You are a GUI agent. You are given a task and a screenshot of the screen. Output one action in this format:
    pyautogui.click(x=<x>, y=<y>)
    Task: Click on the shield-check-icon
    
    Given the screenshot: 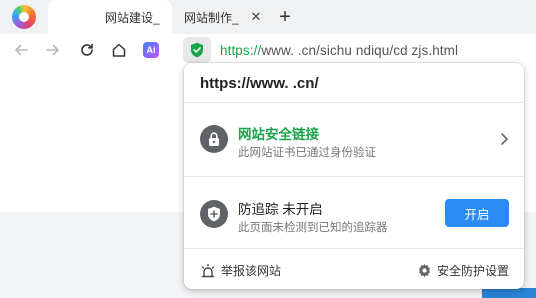 What is the action you would take?
    pyautogui.click(x=197, y=50)
    